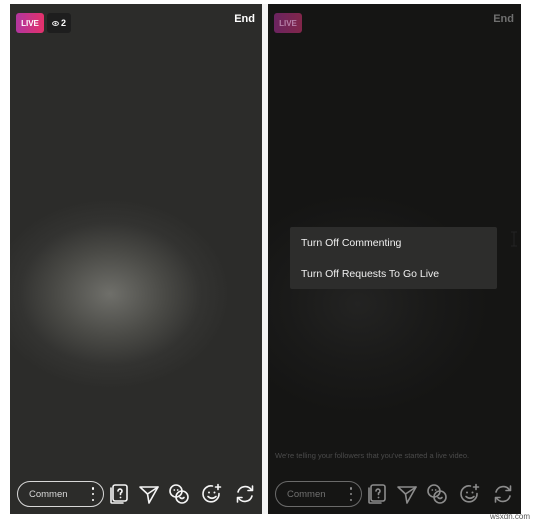 This screenshot has height=523, width=536. What do you see at coordinates (63, 23) in the screenshot?
I see `viewer-count: 2` at bounding box center [63, 23].